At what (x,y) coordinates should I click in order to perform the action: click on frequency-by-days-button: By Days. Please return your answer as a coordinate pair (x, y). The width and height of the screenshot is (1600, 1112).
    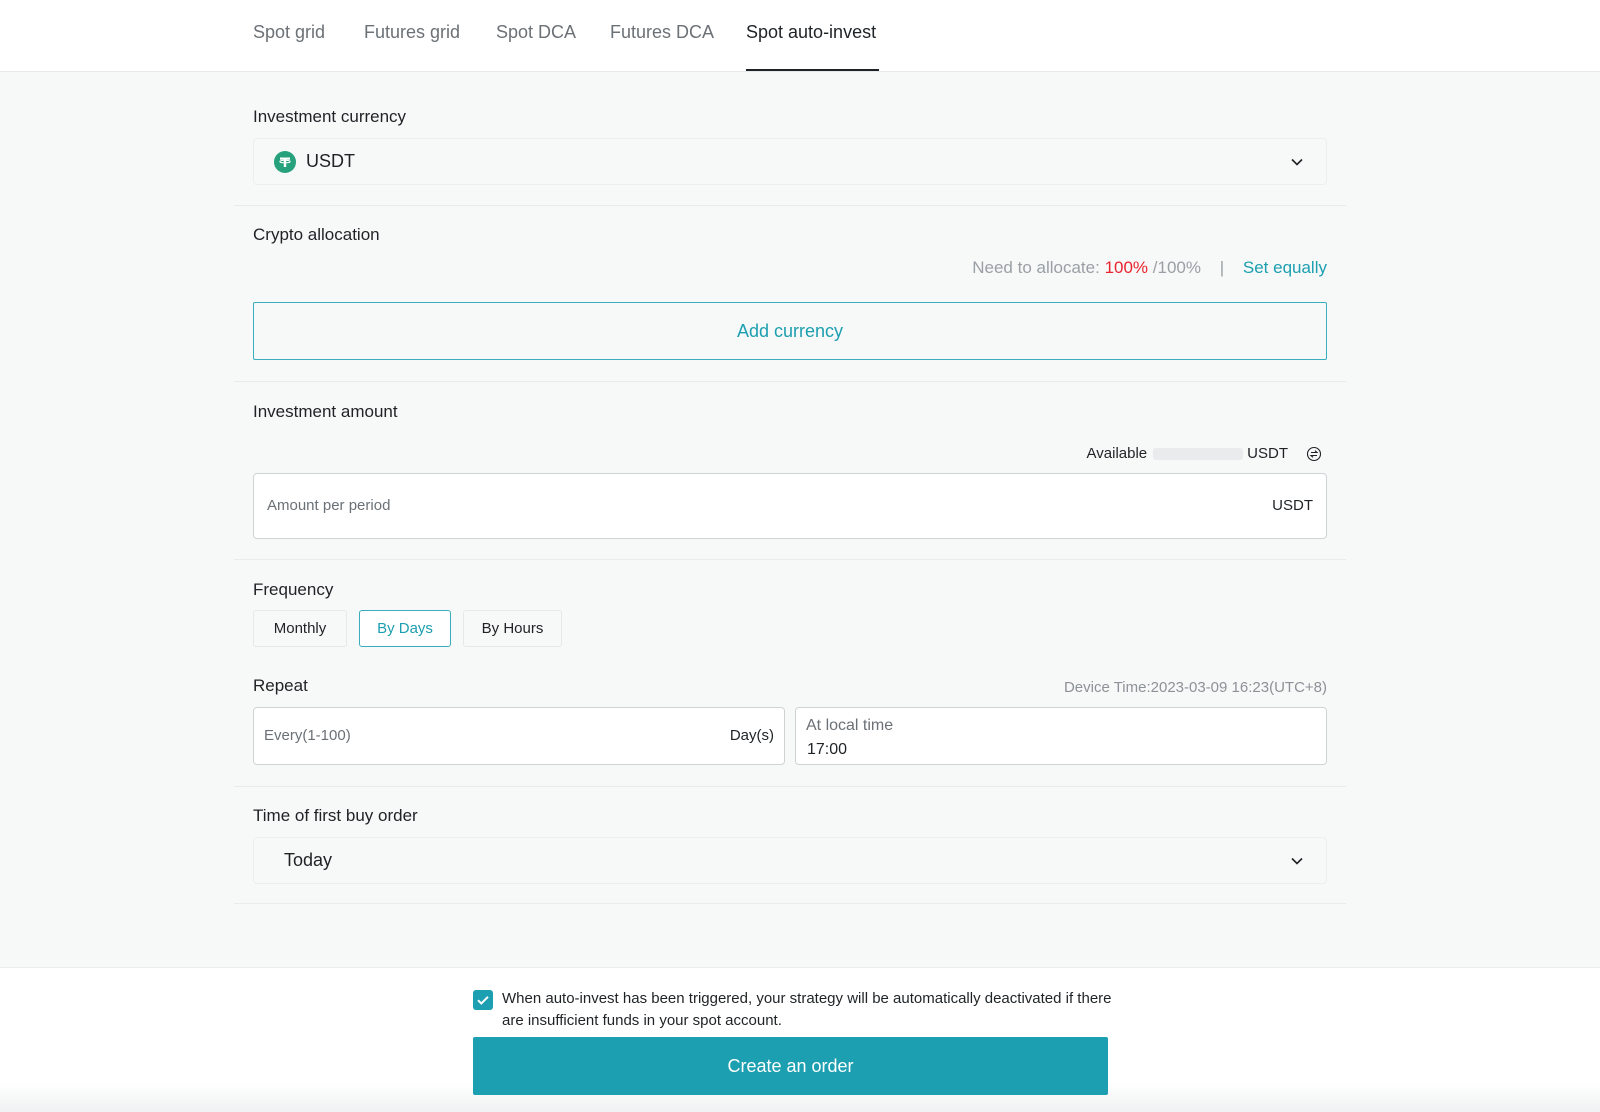
    Looking at the image, I should click on (405, 628).